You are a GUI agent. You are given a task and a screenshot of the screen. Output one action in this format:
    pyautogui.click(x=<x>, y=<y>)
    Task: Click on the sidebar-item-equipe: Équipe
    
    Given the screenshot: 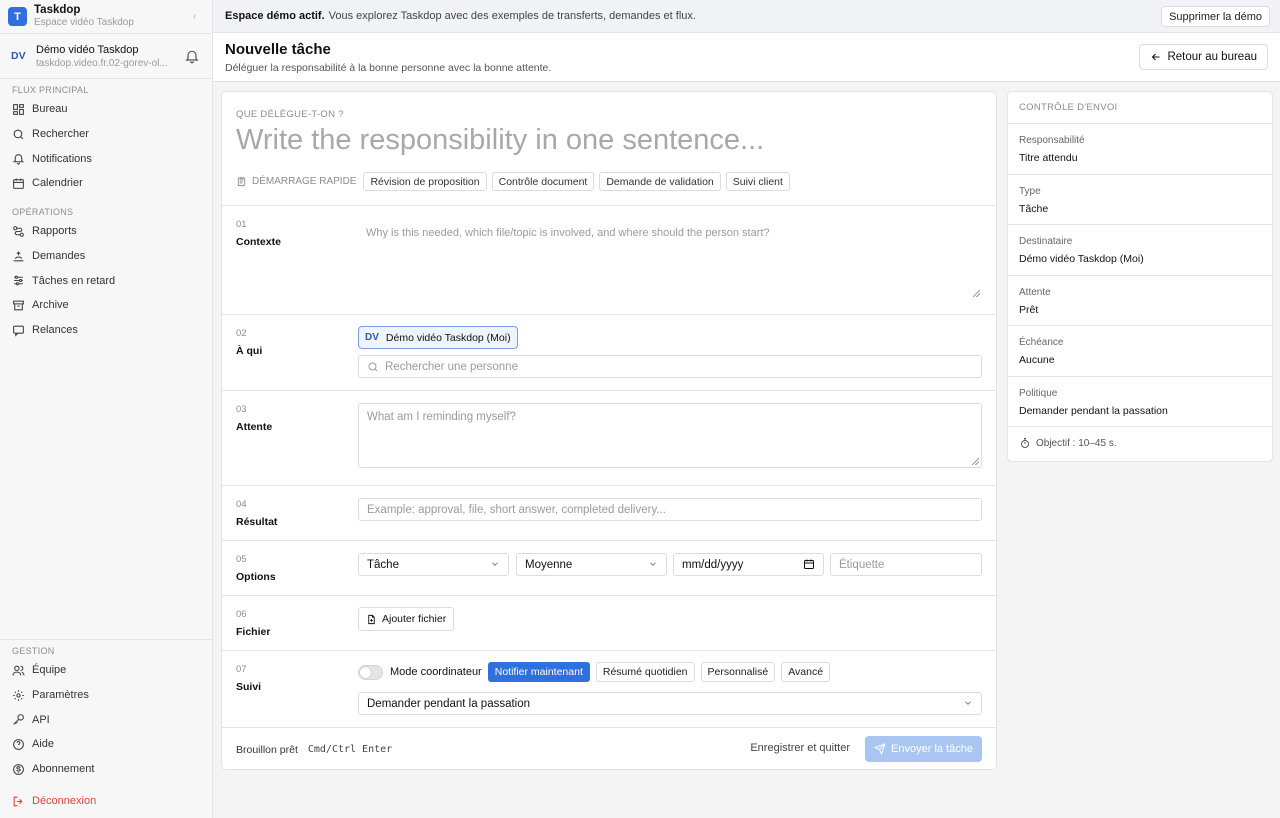 What is the action you would take?
    pyautogui.click(x=106, y=670)
    